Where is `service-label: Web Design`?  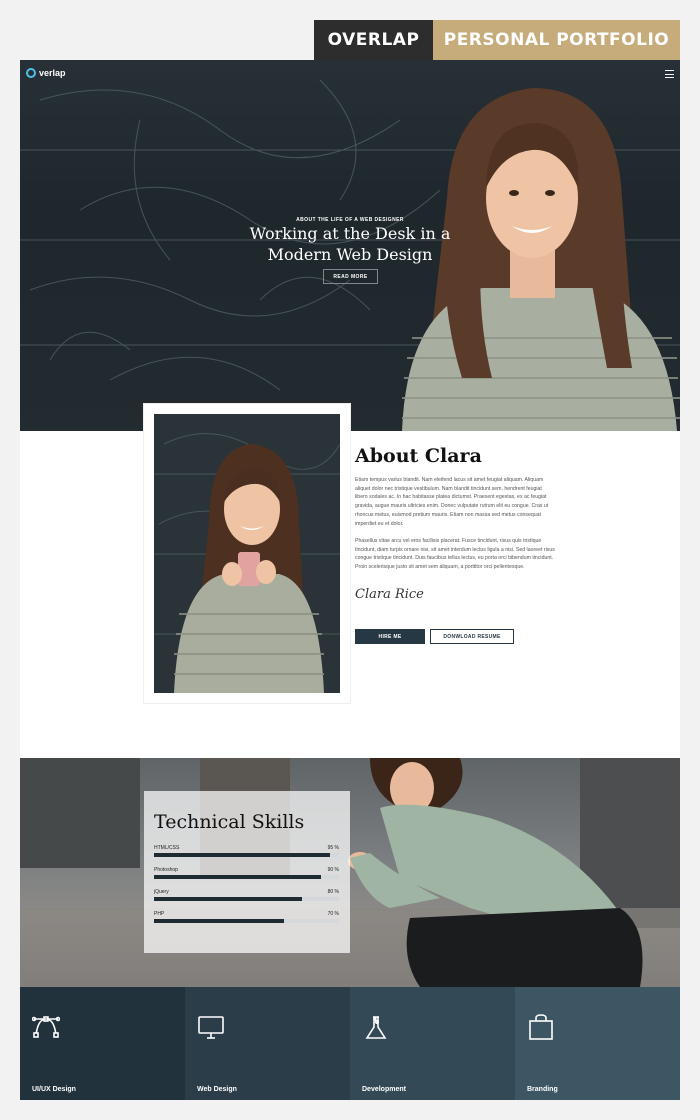
service-label: Web Design is located at coordinates (217, 1089).